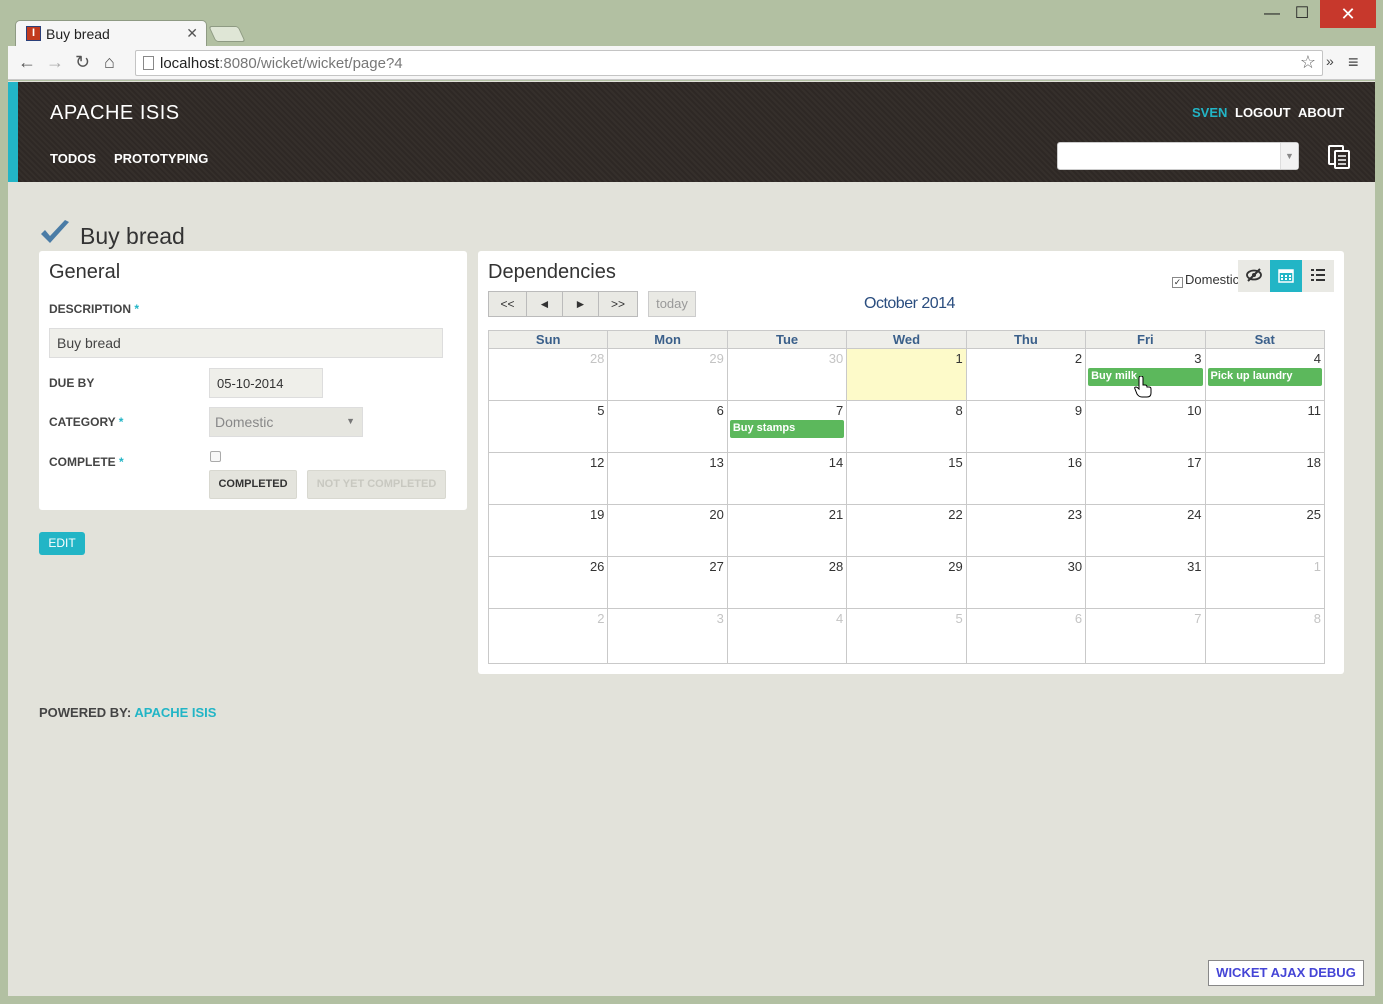 The height and width of the screenshot is (1004, 1383). What do you see at coordinates (716, 566) in the screenshot?
I see `day-number: 27` at bounding box center [716, 566].